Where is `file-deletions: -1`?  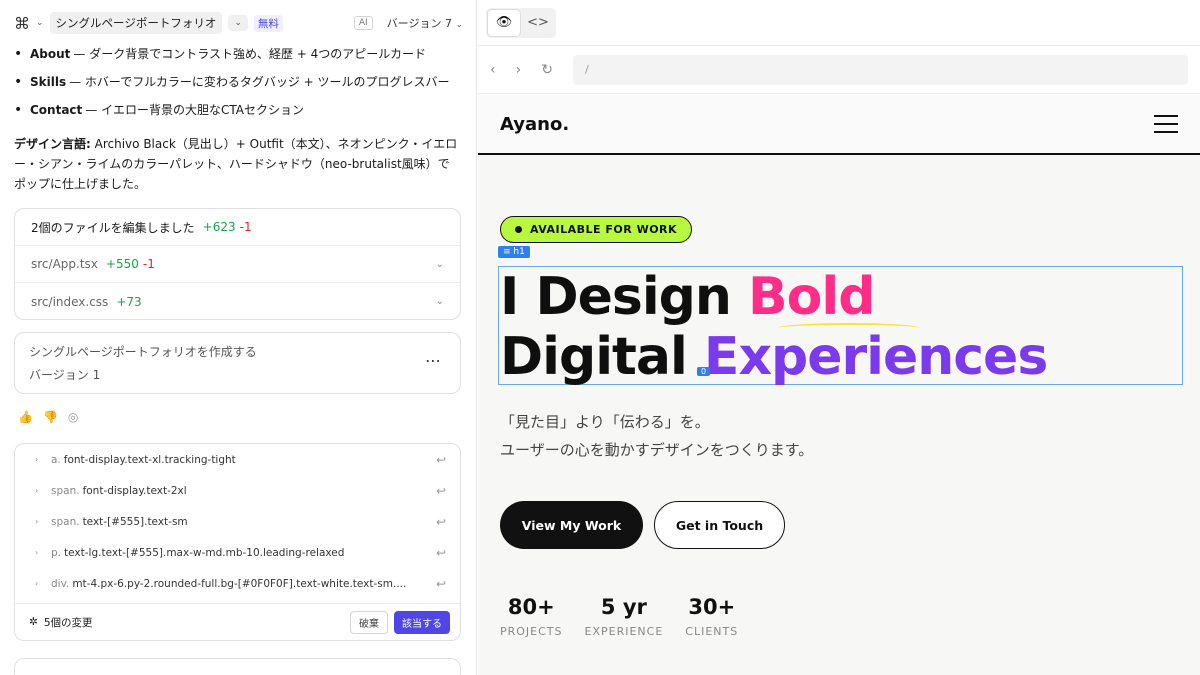
file-deletions: -1 is located at coordinates (148, 264).